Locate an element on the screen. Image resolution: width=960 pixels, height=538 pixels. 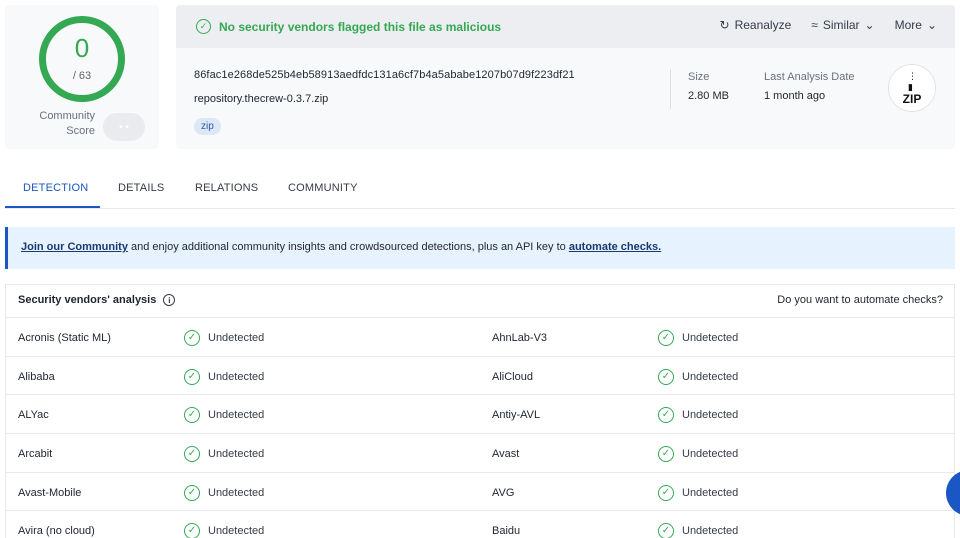
tab-community: COMMUNITY is located at coordinates (323, 188).